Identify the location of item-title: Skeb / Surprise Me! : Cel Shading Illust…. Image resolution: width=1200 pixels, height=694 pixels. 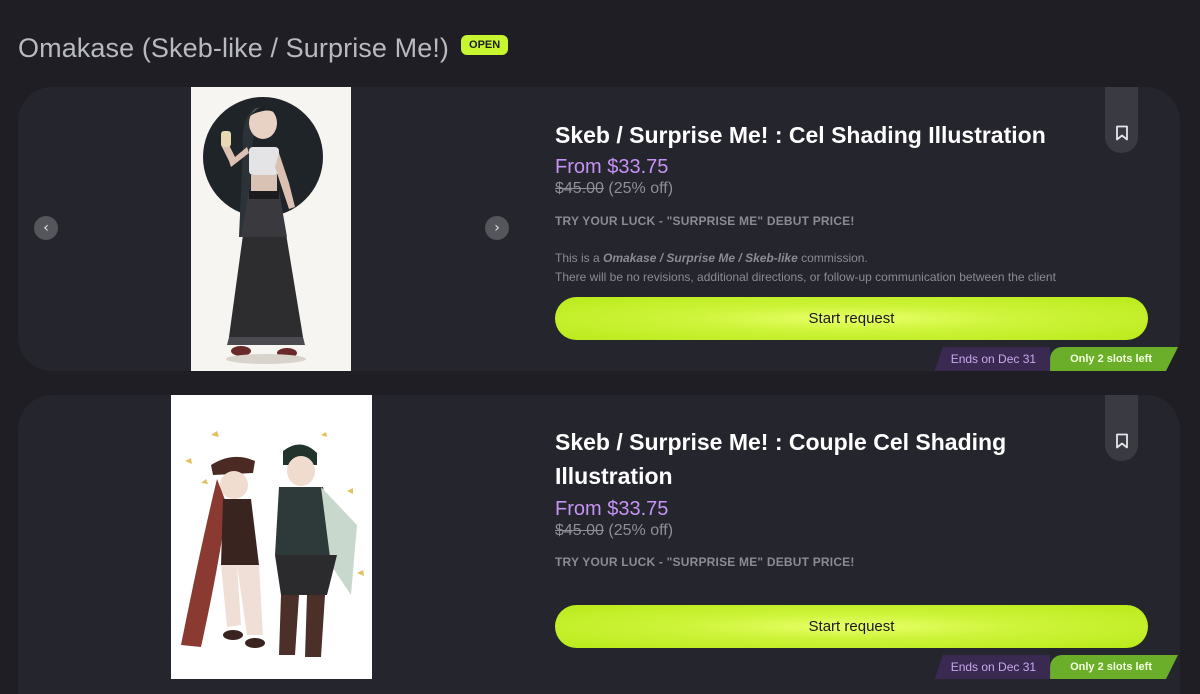
(815, 135).